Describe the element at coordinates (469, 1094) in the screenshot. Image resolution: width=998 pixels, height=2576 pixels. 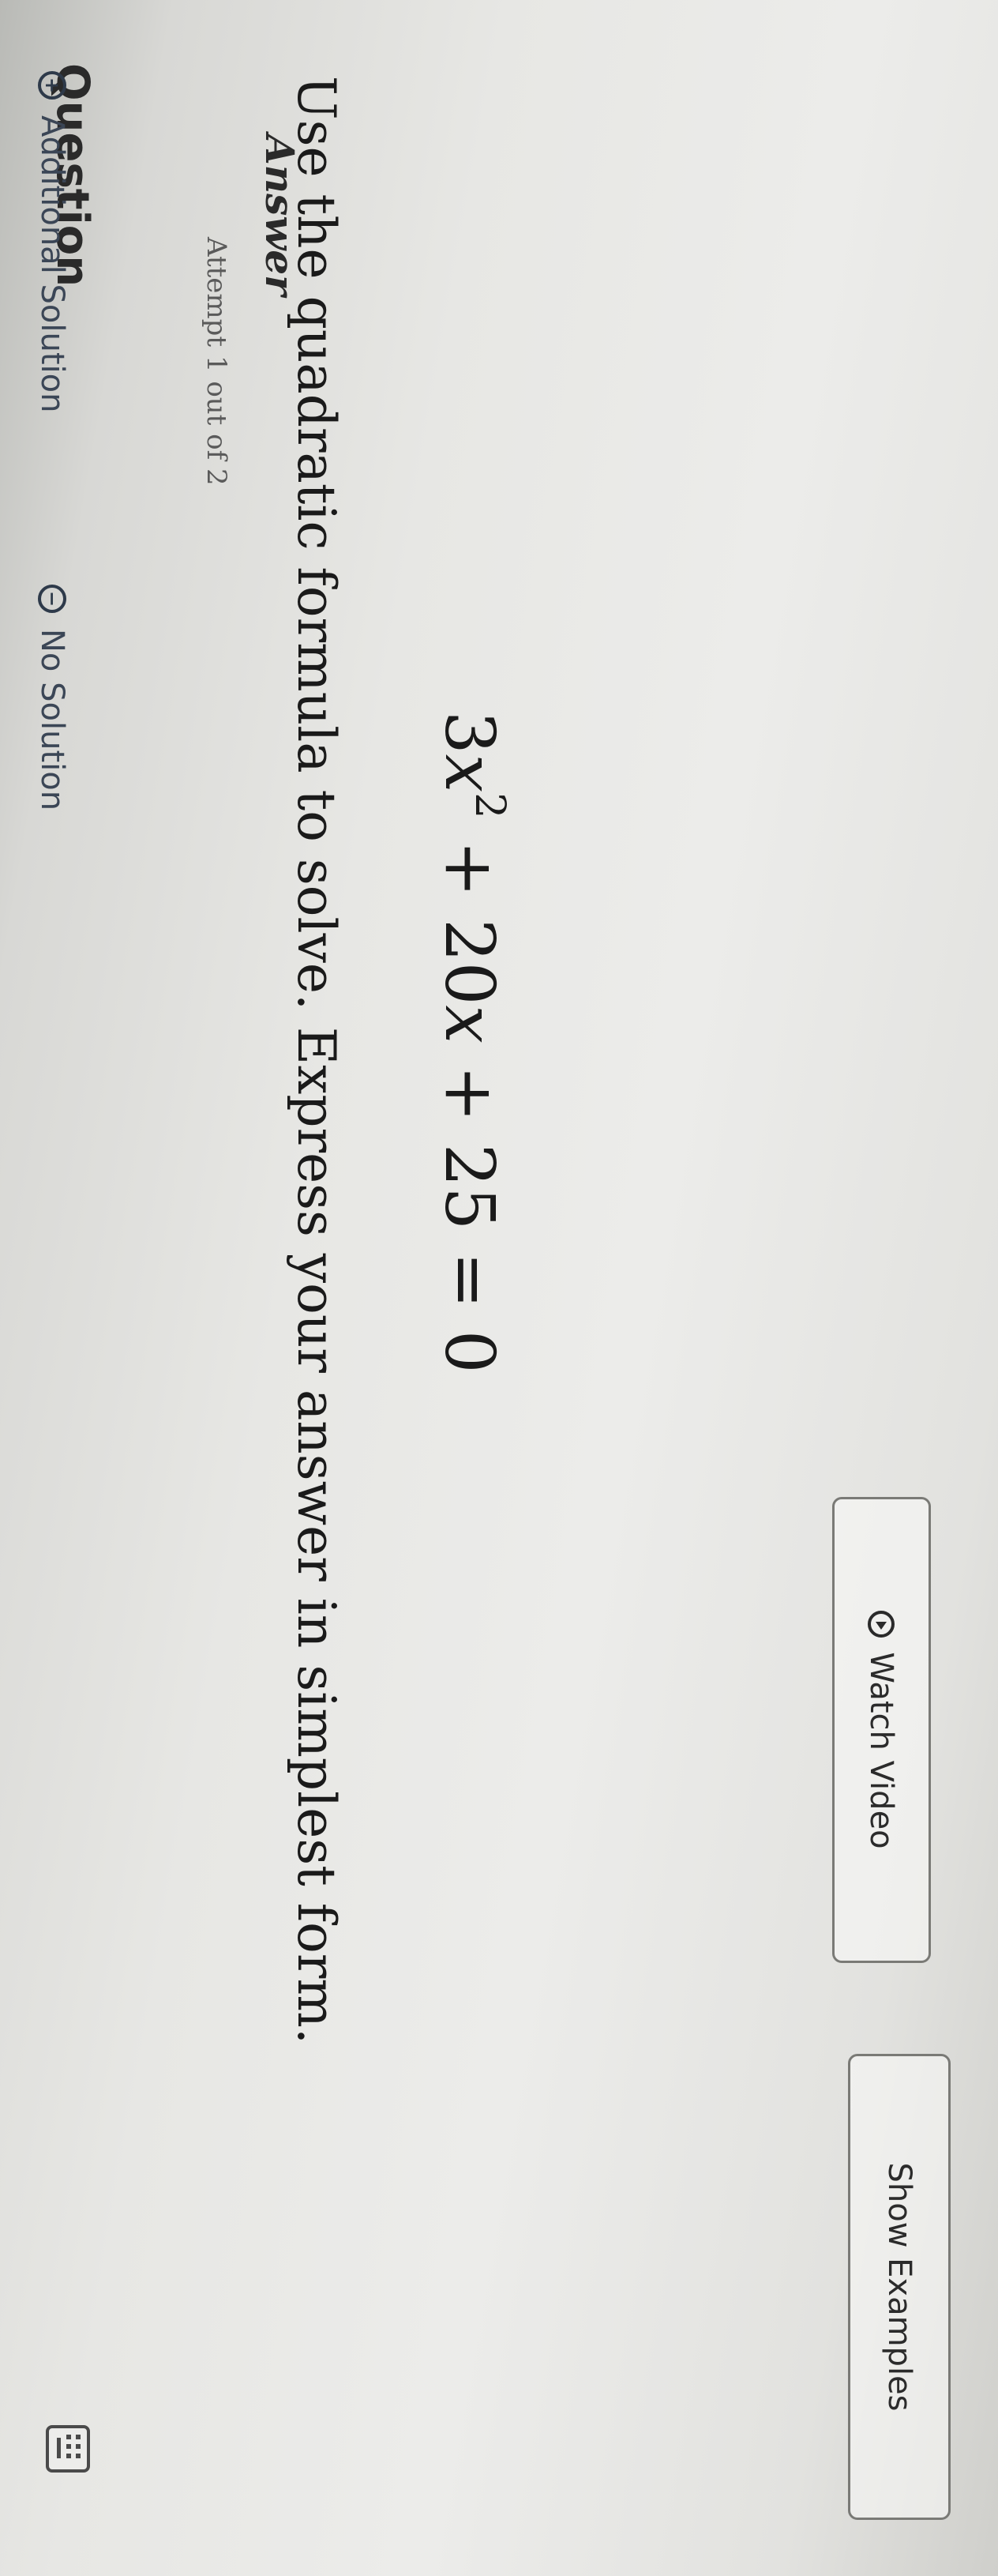
I see `equation-op2: +` at that location.